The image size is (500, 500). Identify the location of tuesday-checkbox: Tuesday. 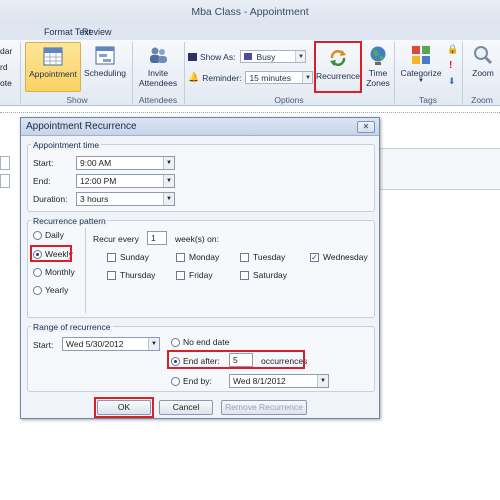
(262, 257).